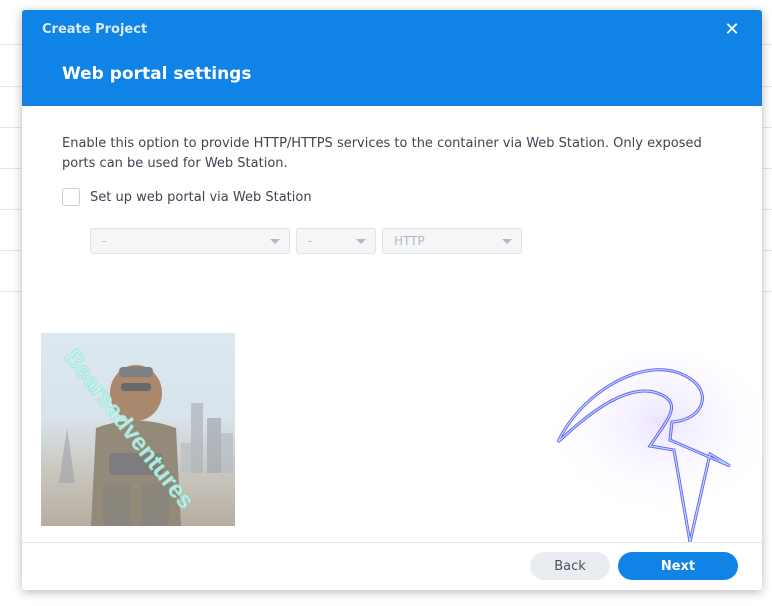 Image resolution: width=772 pixels, height=606 pixels. I want to click on web-station-checkbox-row: Set up web portal via Web Station, so click(187, 197).